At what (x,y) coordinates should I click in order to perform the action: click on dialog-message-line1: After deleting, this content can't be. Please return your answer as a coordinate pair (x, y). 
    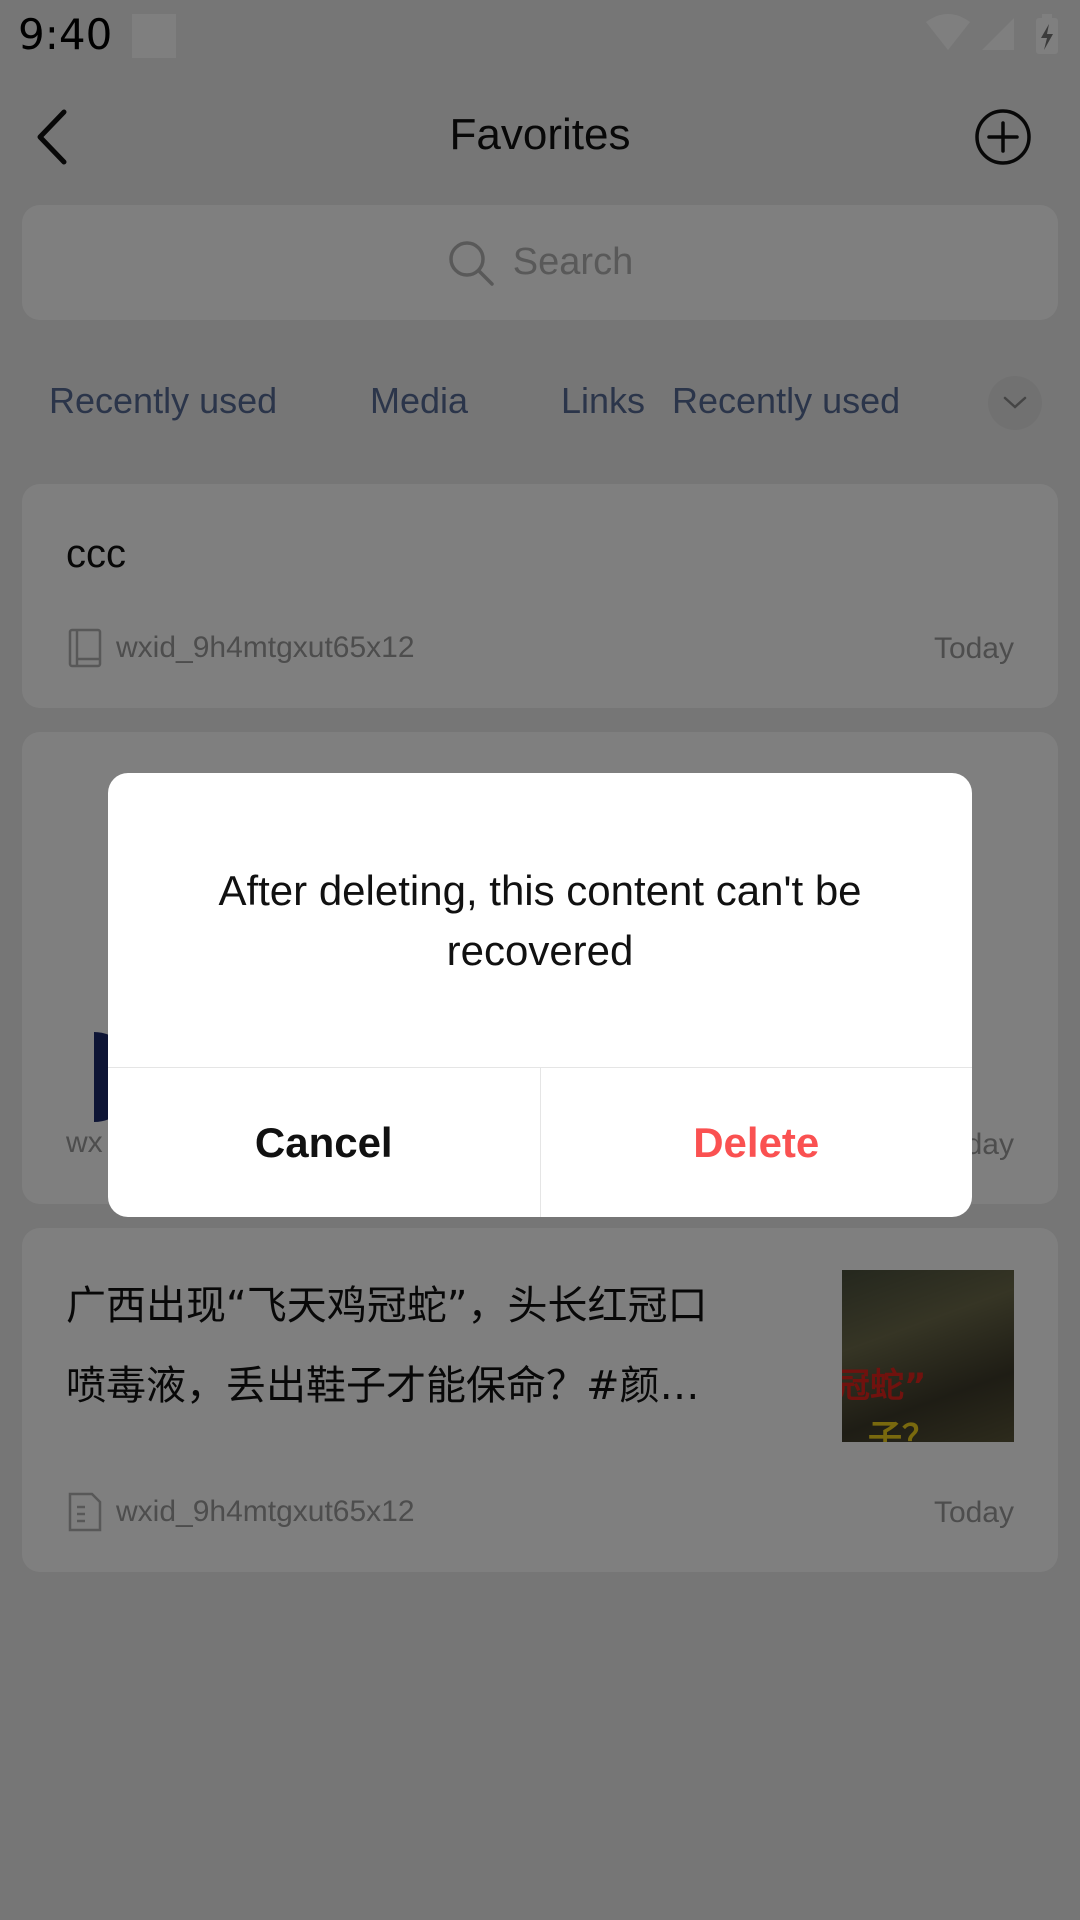
    Looking at the image, I should click on (540, 890).